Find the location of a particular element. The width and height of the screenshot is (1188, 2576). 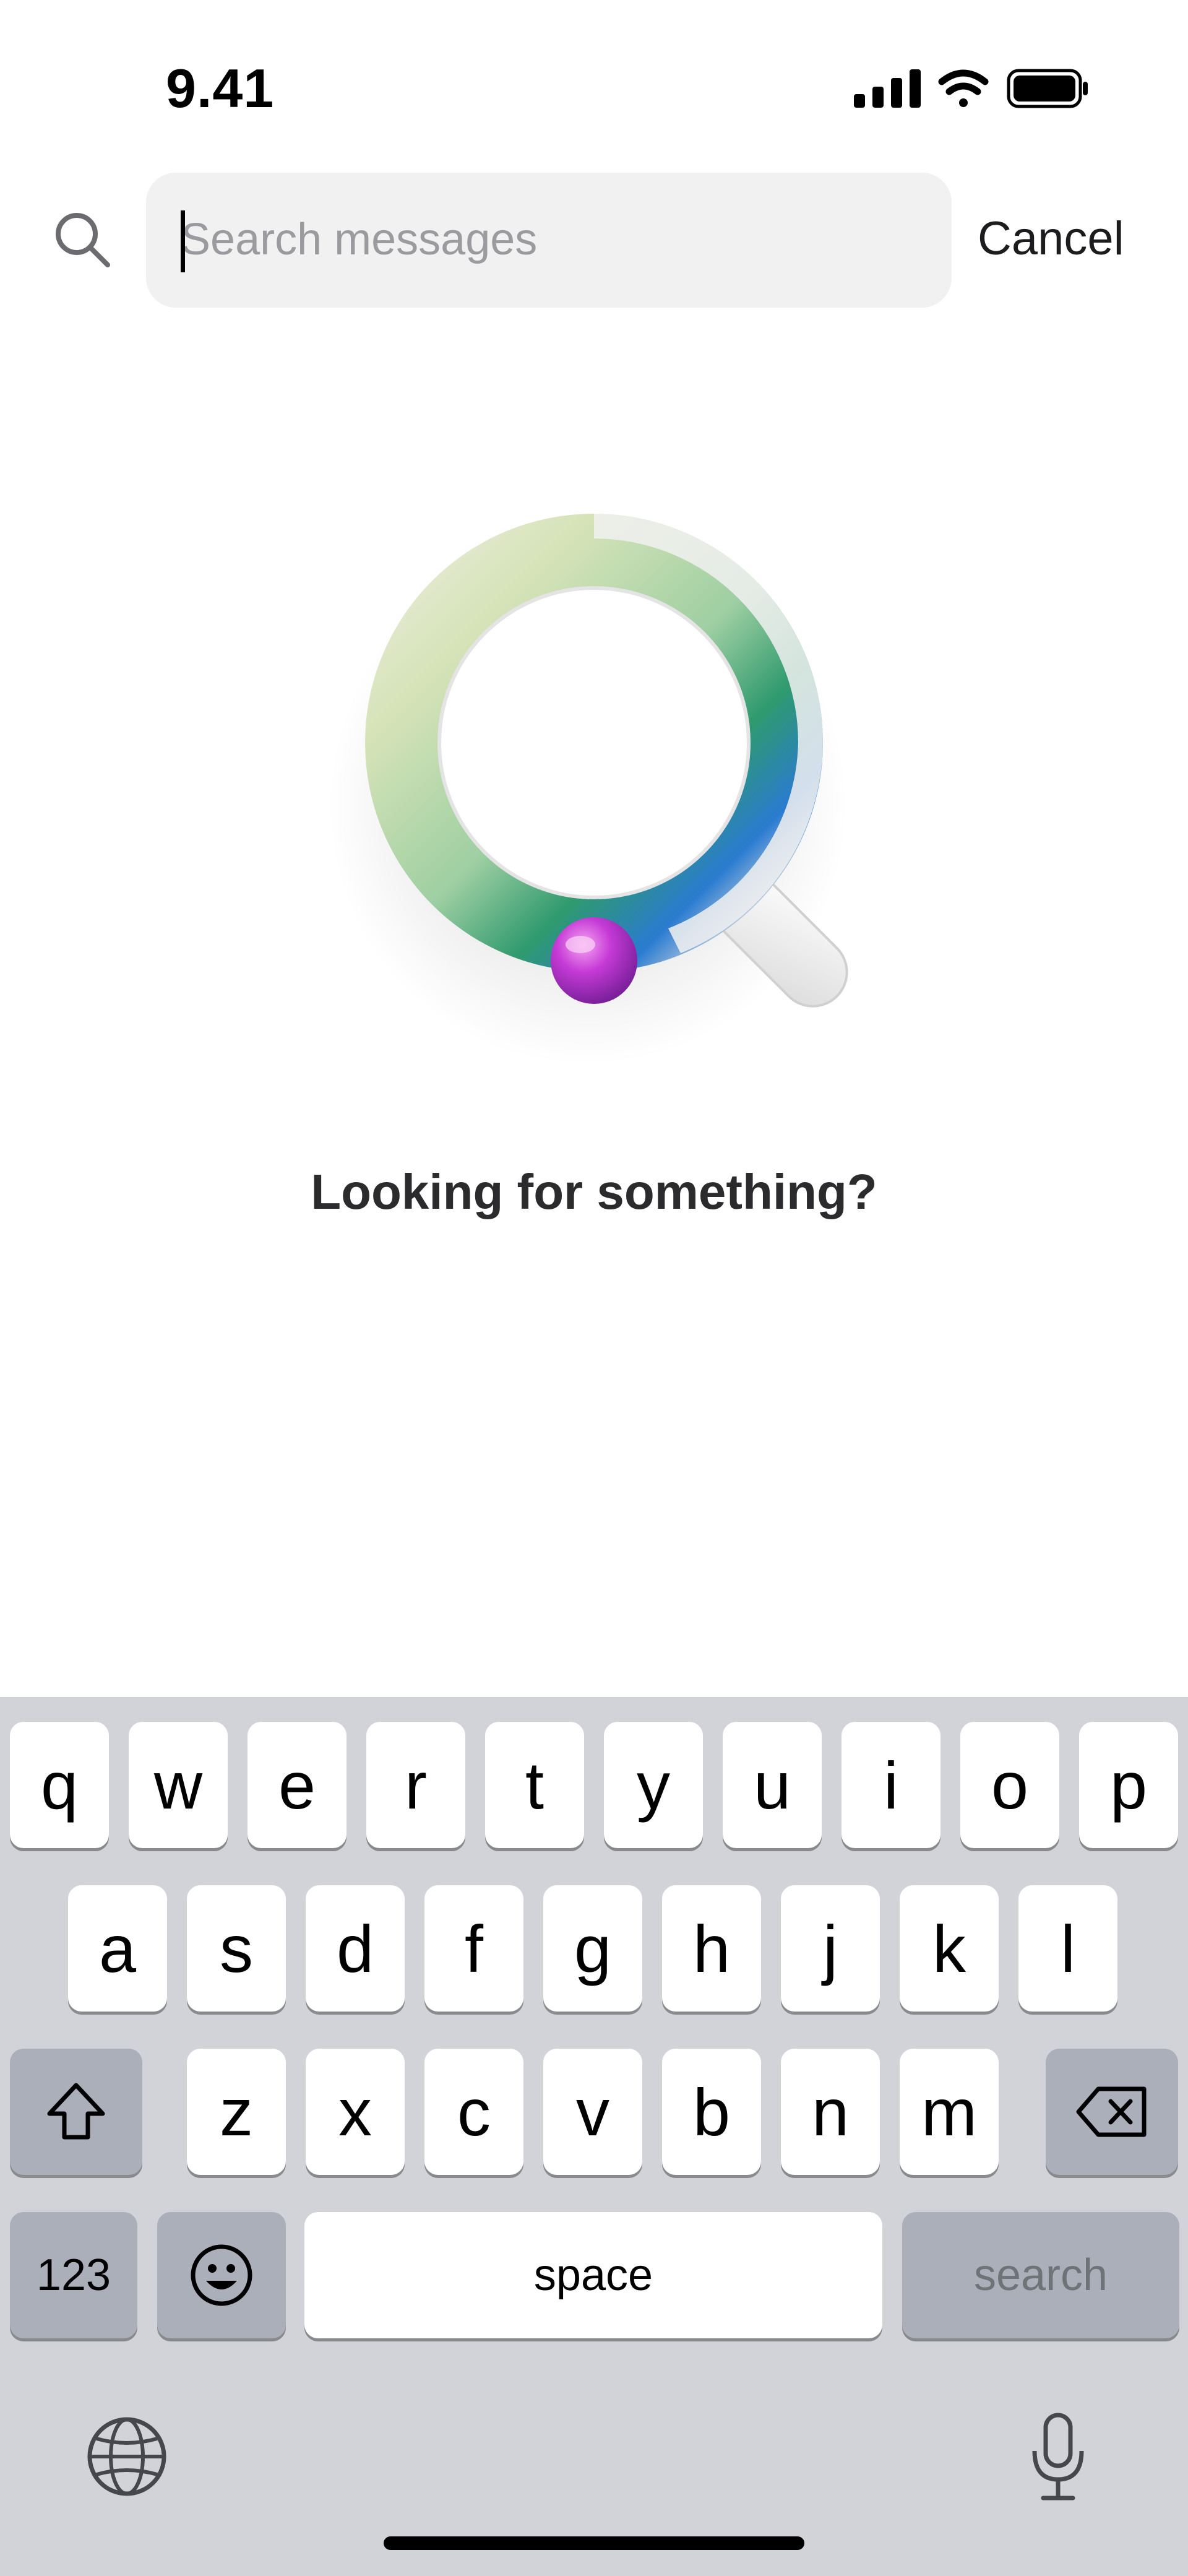

key-q: q is located at coordinates (60, 1785).